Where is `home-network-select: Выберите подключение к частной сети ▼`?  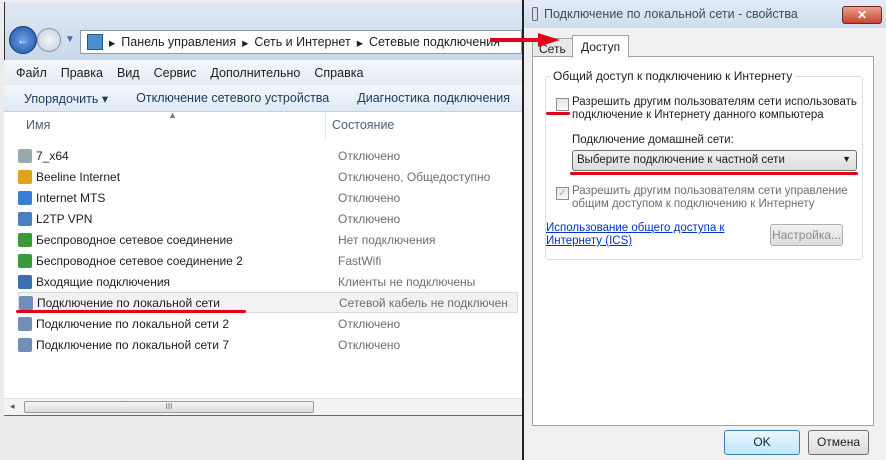 home-network-select: Выберите подключение к частной сети ▼ is located at coordinates (714, 160).